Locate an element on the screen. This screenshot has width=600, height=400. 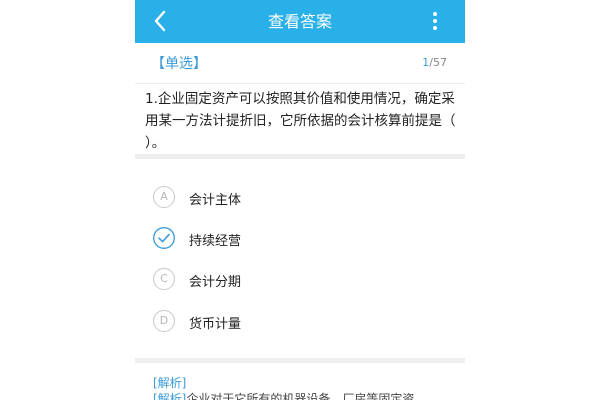
question-counter: 1/57 is located at coordinates (434, 62).